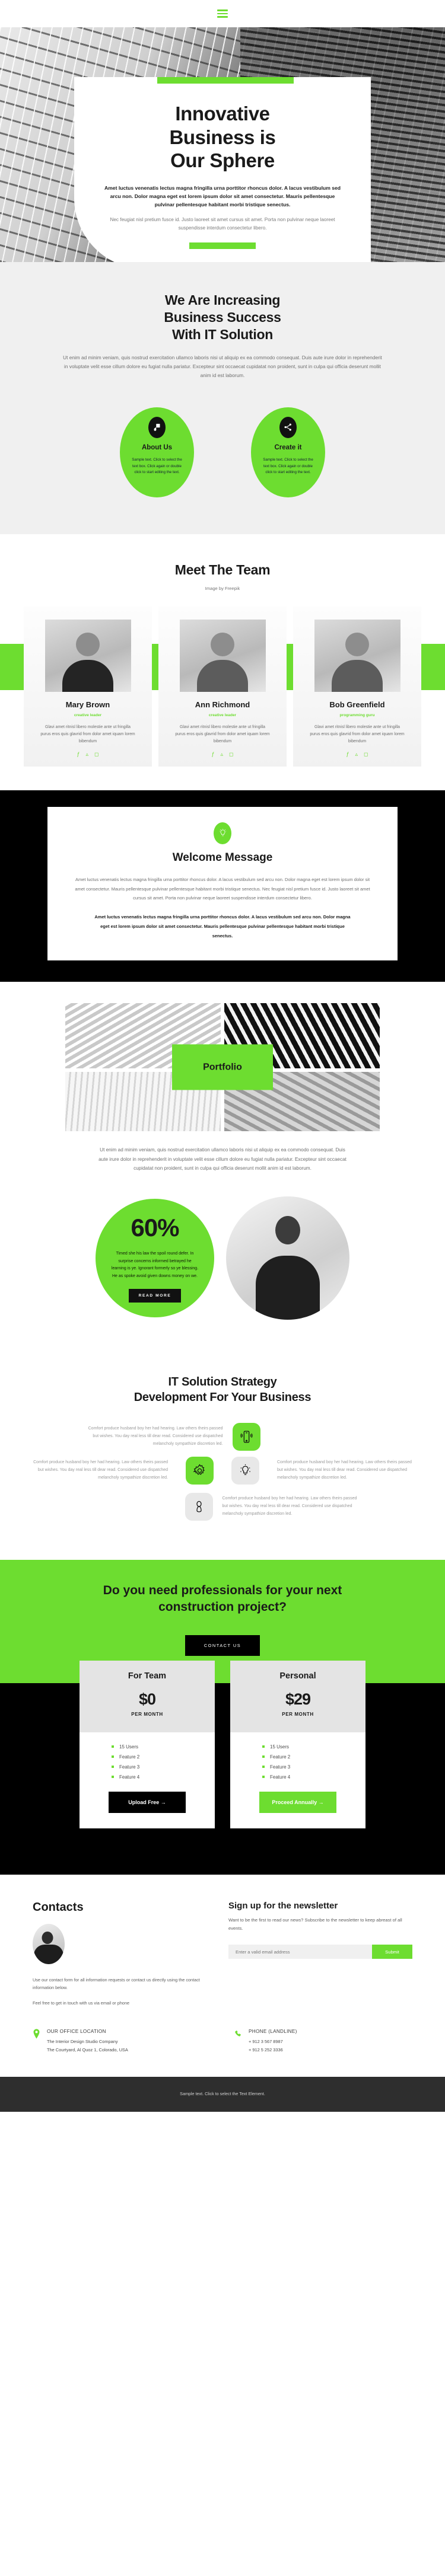  Describe the element at coordinates (223, 704) in the screenshot. I see `team-member-name: Ann Richmond` at that location.